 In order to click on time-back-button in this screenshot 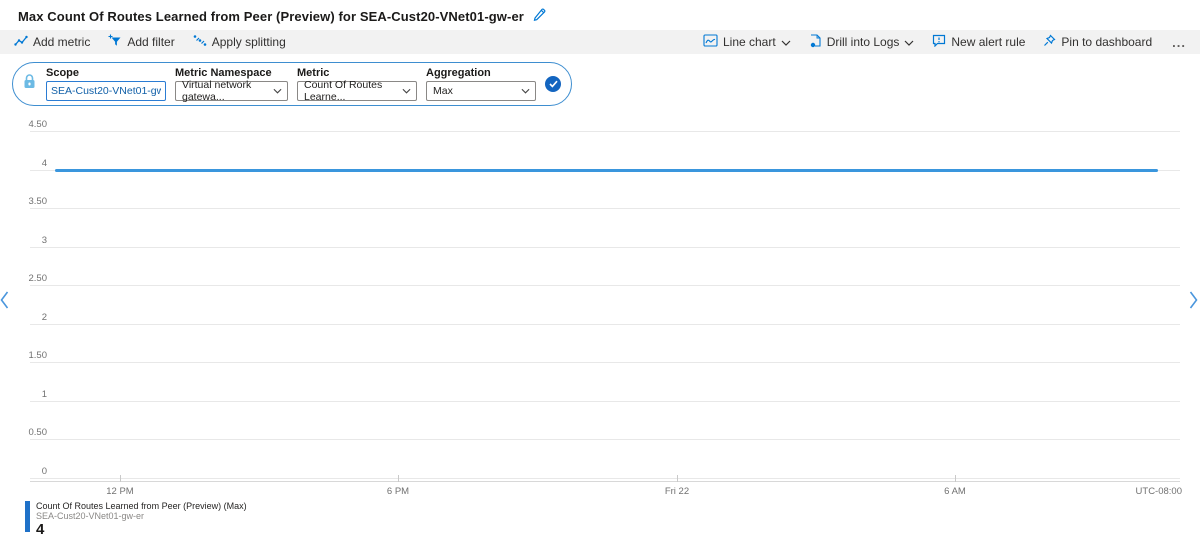, I will do `click(4, 302)`.